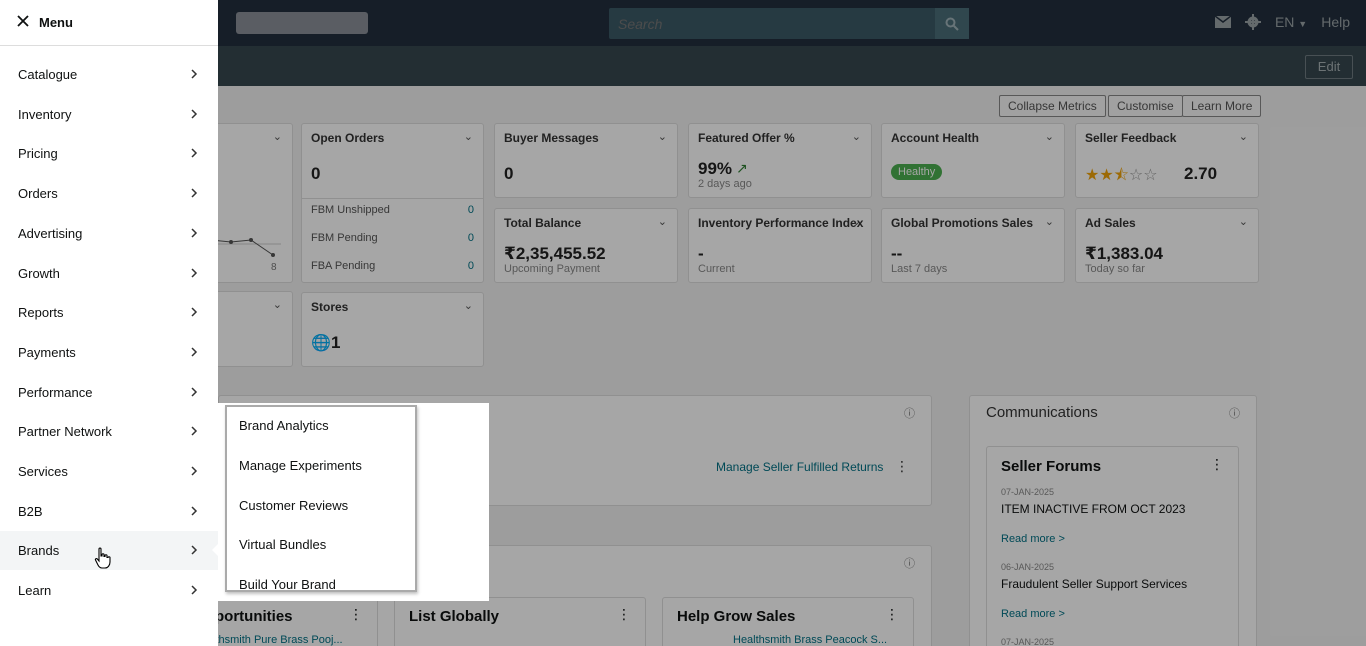 This screenshot has width=1366, height=646. What do you see at coordinates (48, 74) in the screenshot?
I see `sidebar-item-label: Catalogue` at bounding box center [48, 74].